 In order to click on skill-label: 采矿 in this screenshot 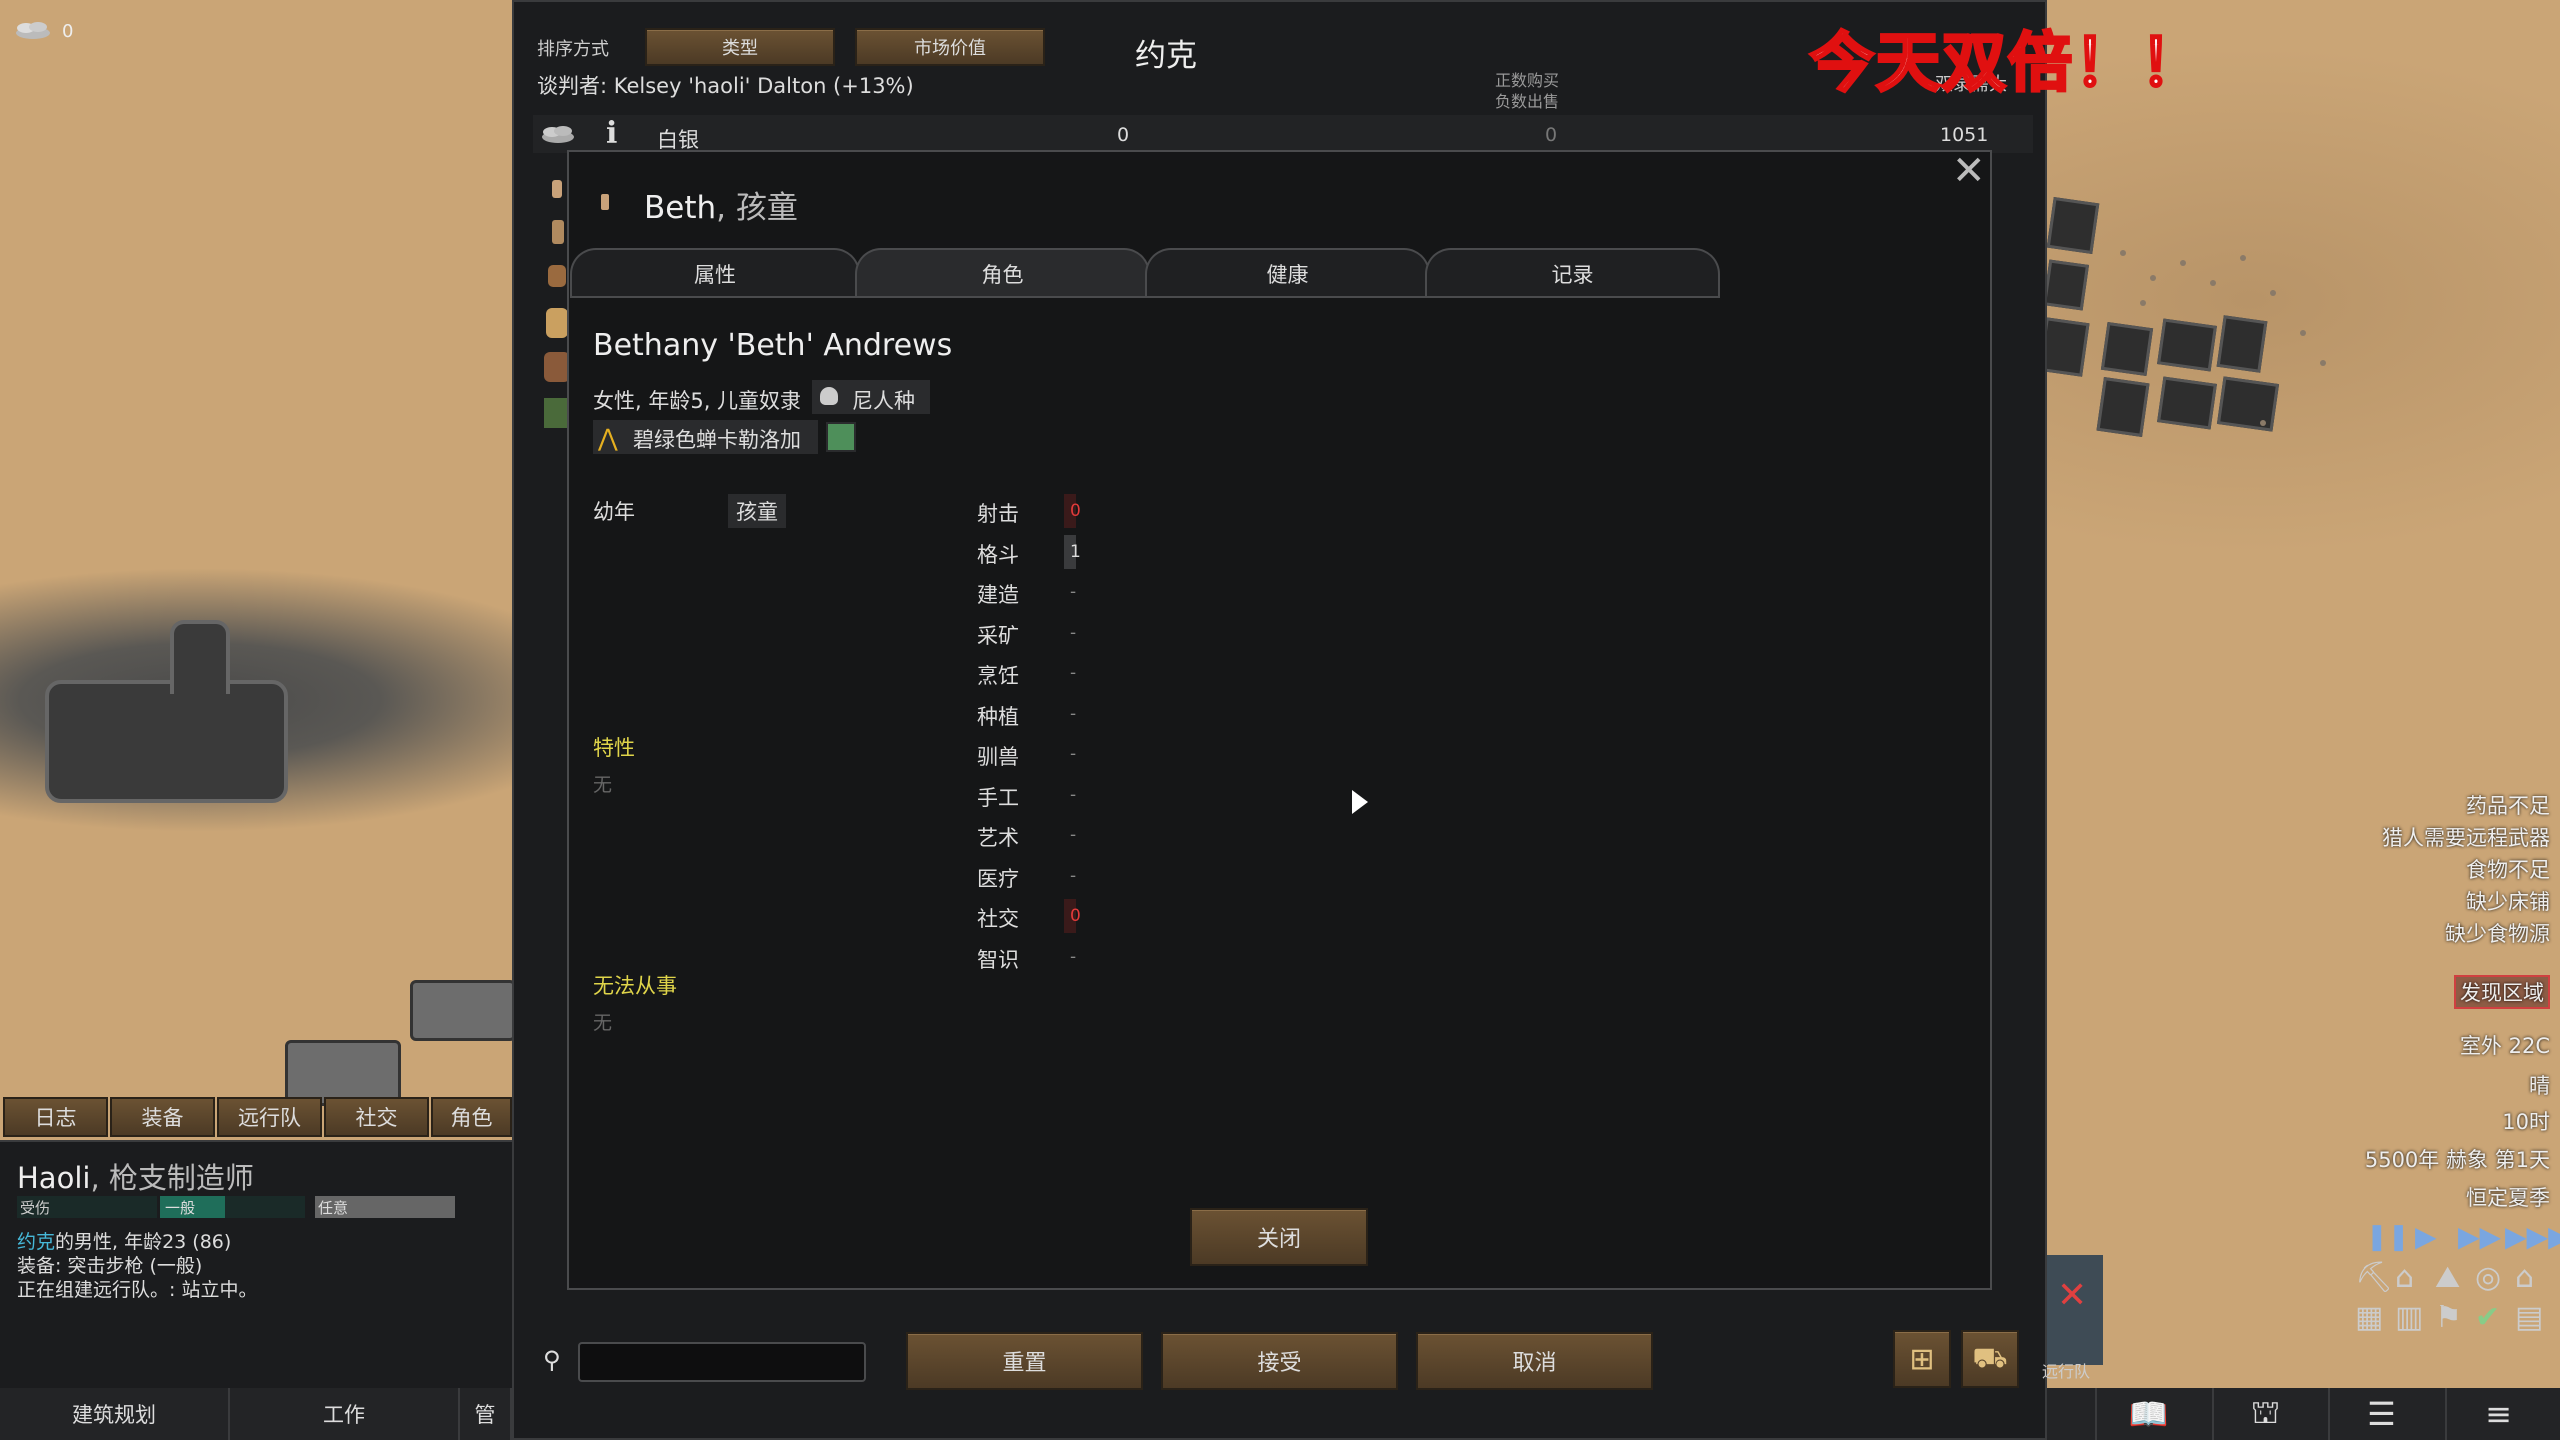, I will do `click(998, 636)`.